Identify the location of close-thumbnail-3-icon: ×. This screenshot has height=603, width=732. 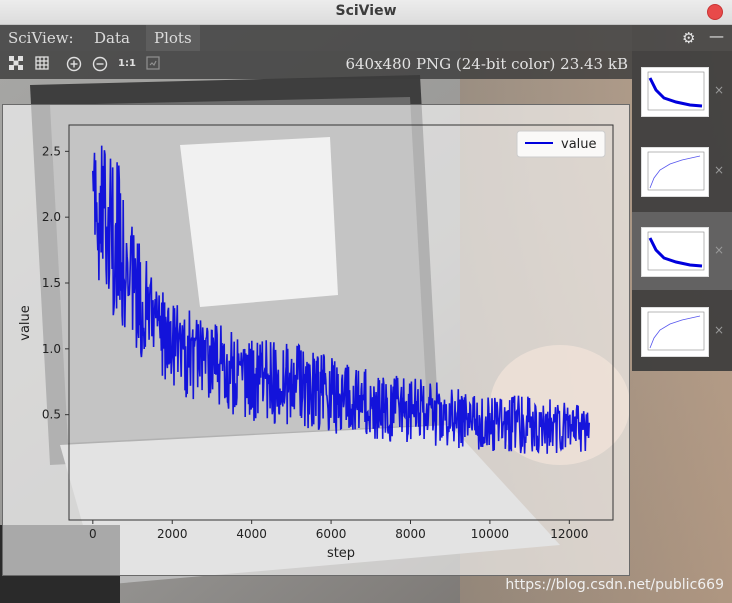
(719, 250).